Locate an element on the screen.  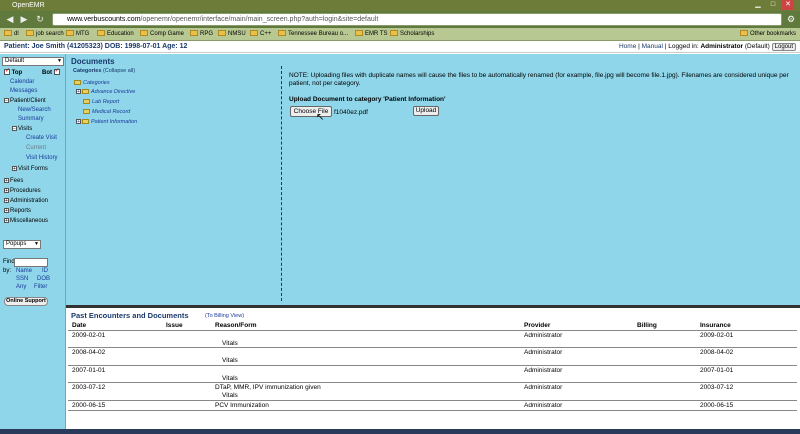
star-icon: ☆ is located at coordinates (777, 19).